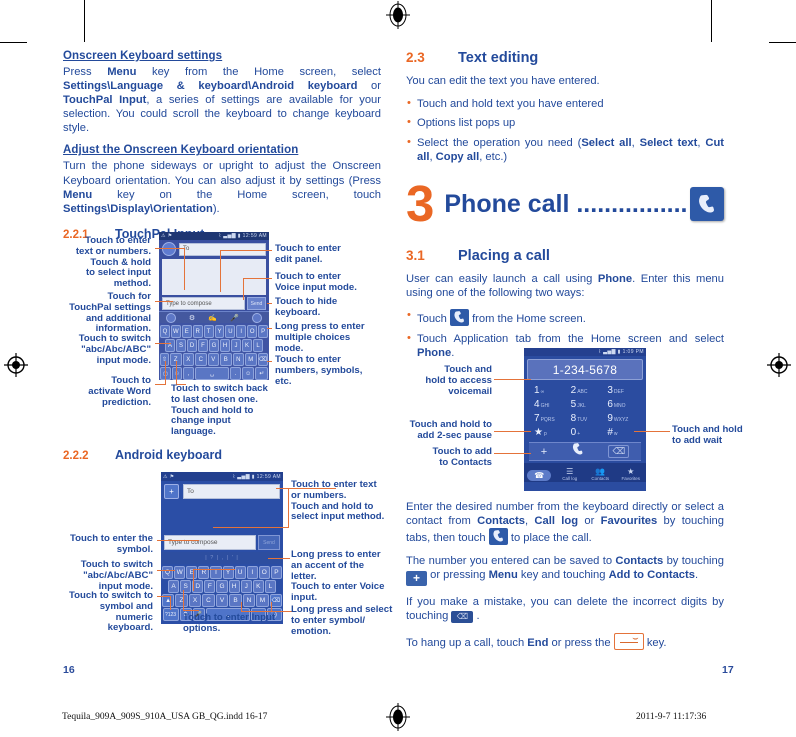  Describe the element at coordinates (262, 359) in the screenshot. I see `backspace-key: ⌫` at that location.